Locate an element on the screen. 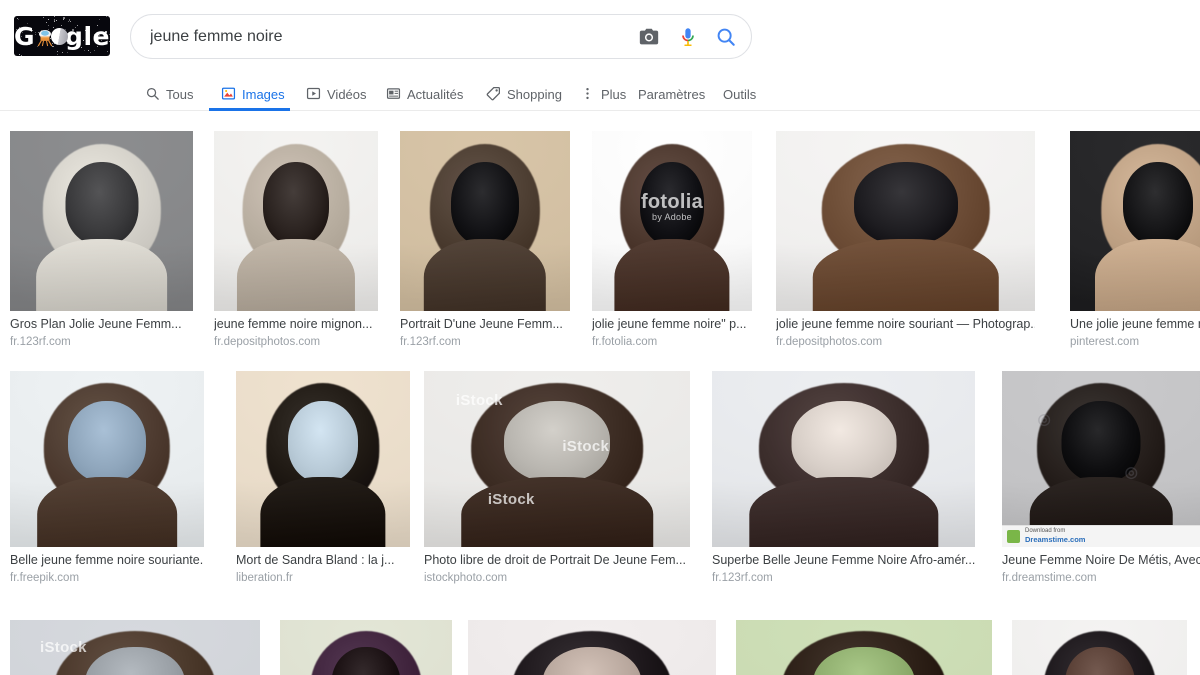 Image resolution: width=1200 pixels, height=675 pixels. google-wordmark: G g l e is located at coordinates (62, 36).